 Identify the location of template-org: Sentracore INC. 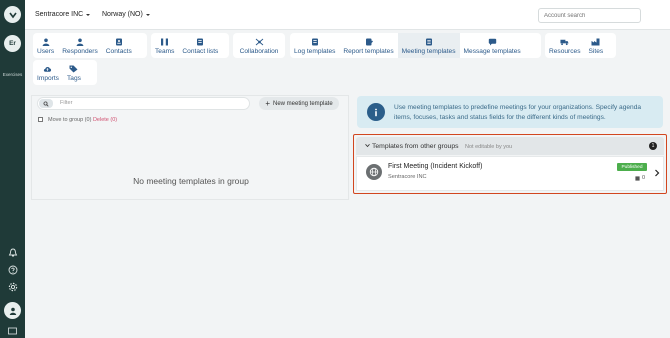
(407, 177).